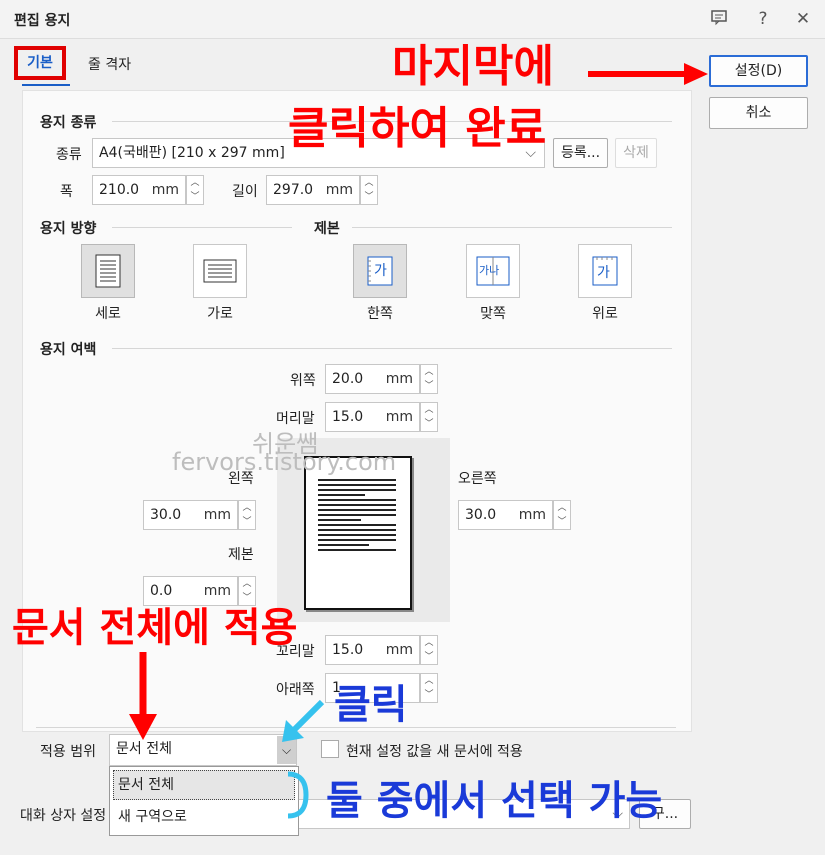  Describe the element at coordinates (298, 795) in the screenshot. I see `bracket-icon` at that location.